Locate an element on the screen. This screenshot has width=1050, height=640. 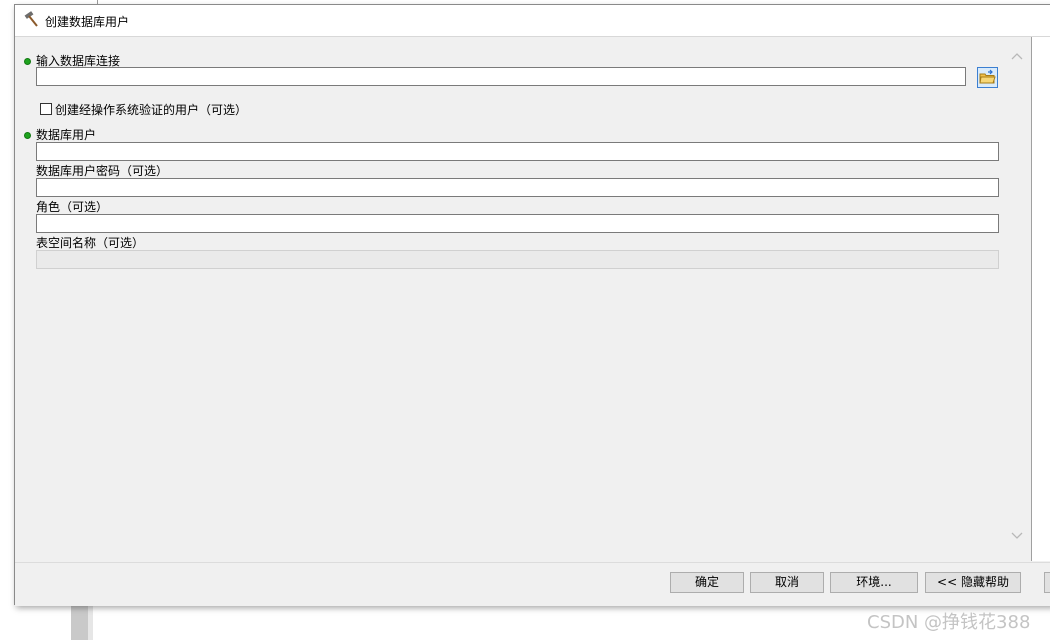
os-auth-label: 创建经操作系统验证的用户（可选） is located at coordinates (151, 110).